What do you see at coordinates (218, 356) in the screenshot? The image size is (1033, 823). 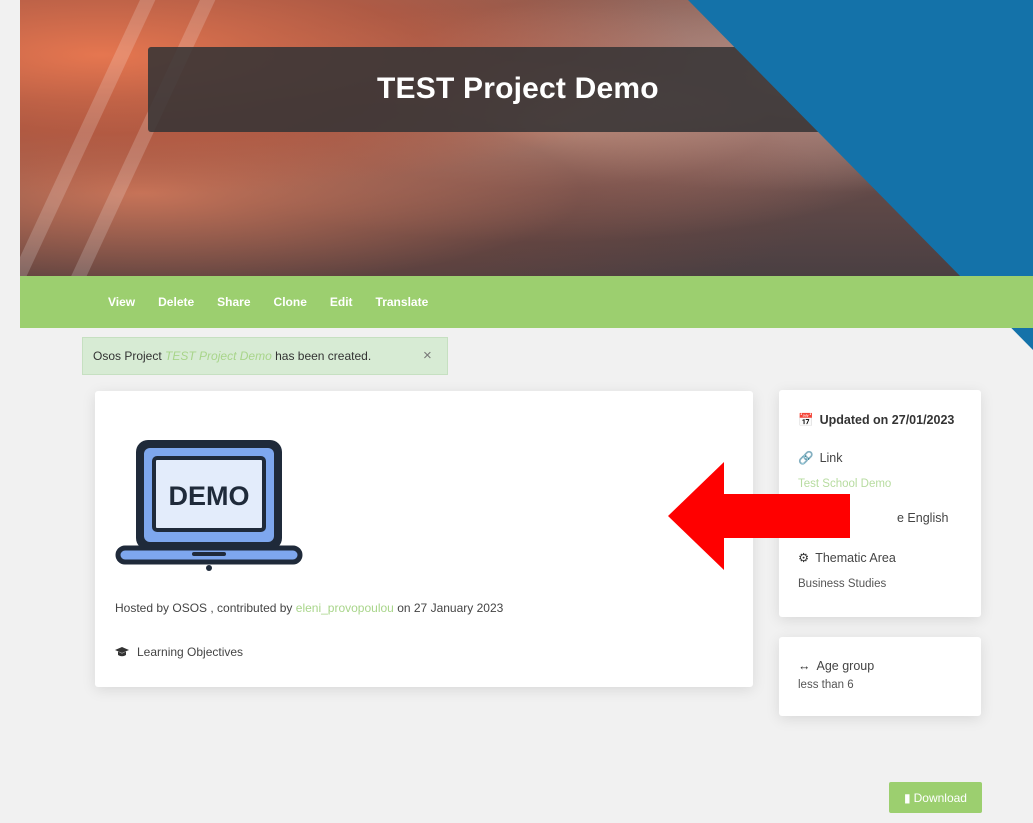 I see `alert-project-name: TEST Project Demo` at bounding box center [218, 356].